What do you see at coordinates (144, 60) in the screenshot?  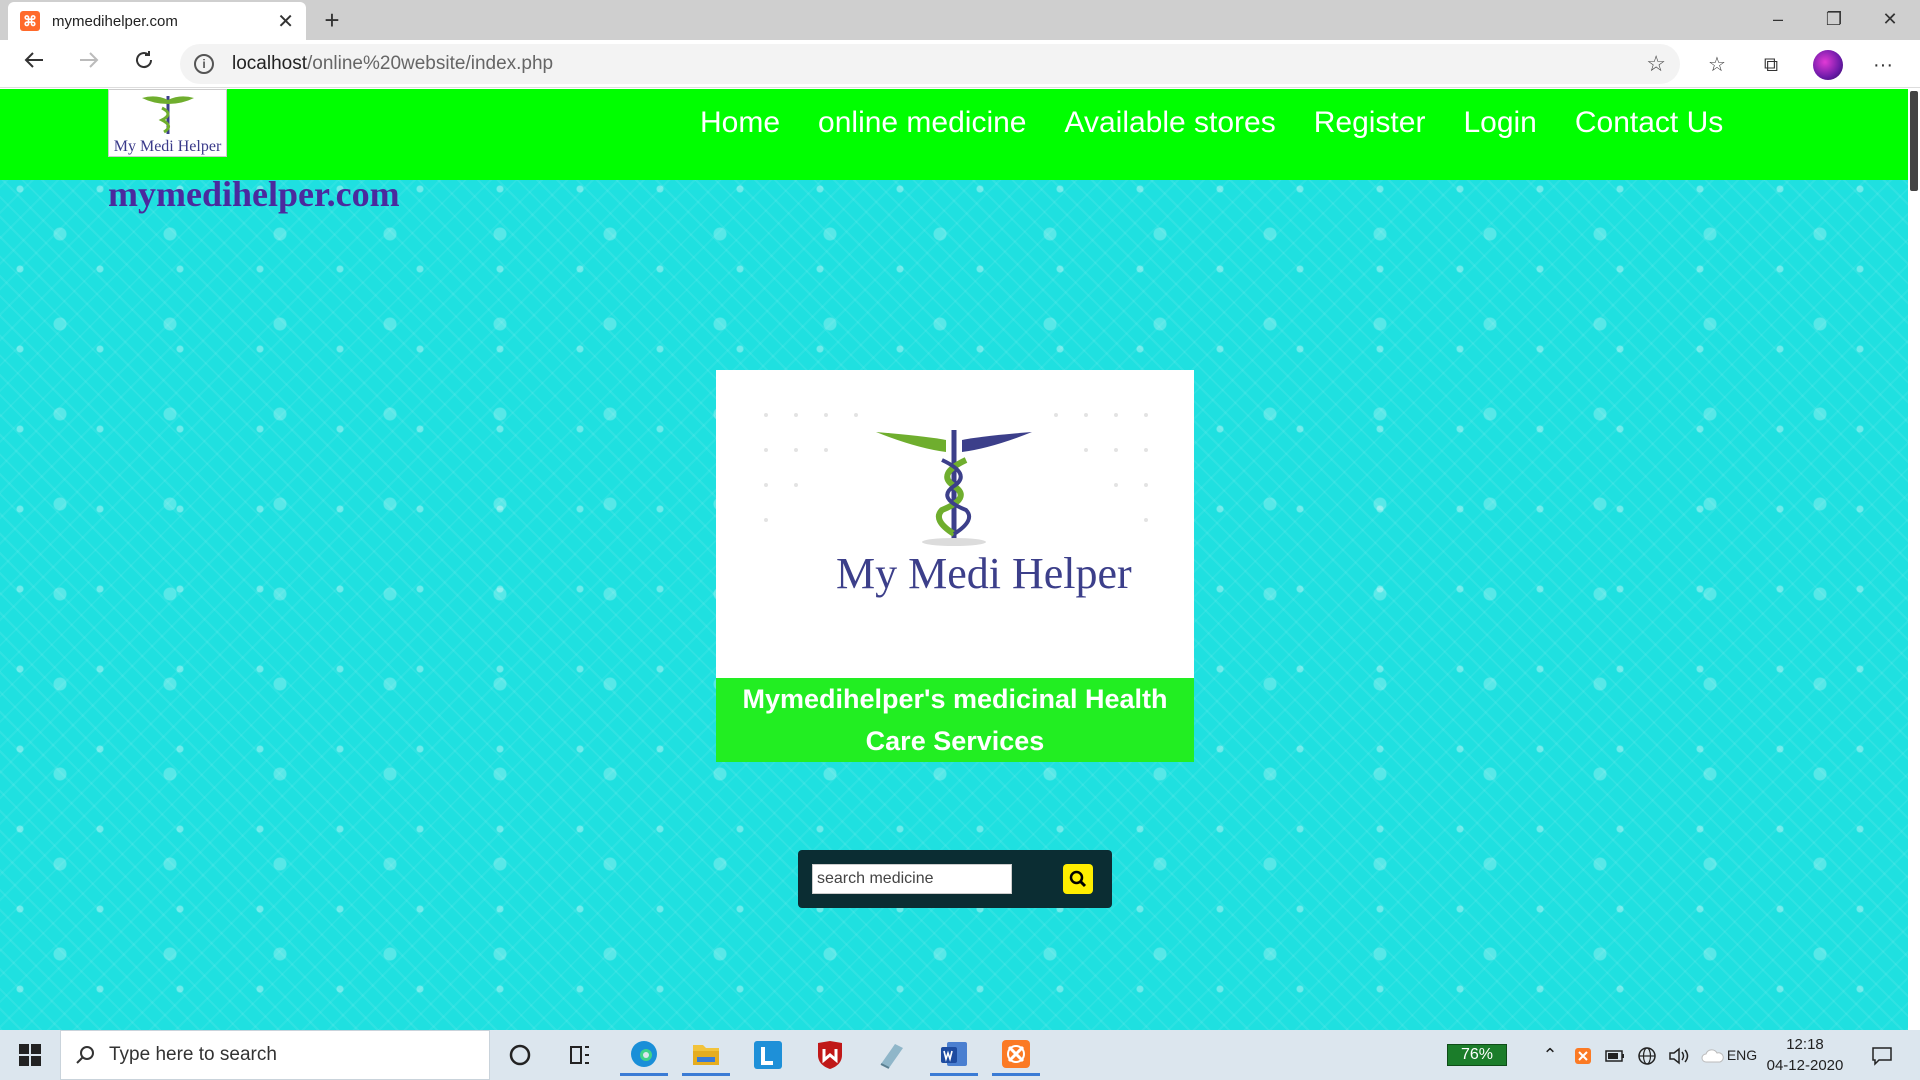 I see `refresh-icon` at bounding box center [144, 60].